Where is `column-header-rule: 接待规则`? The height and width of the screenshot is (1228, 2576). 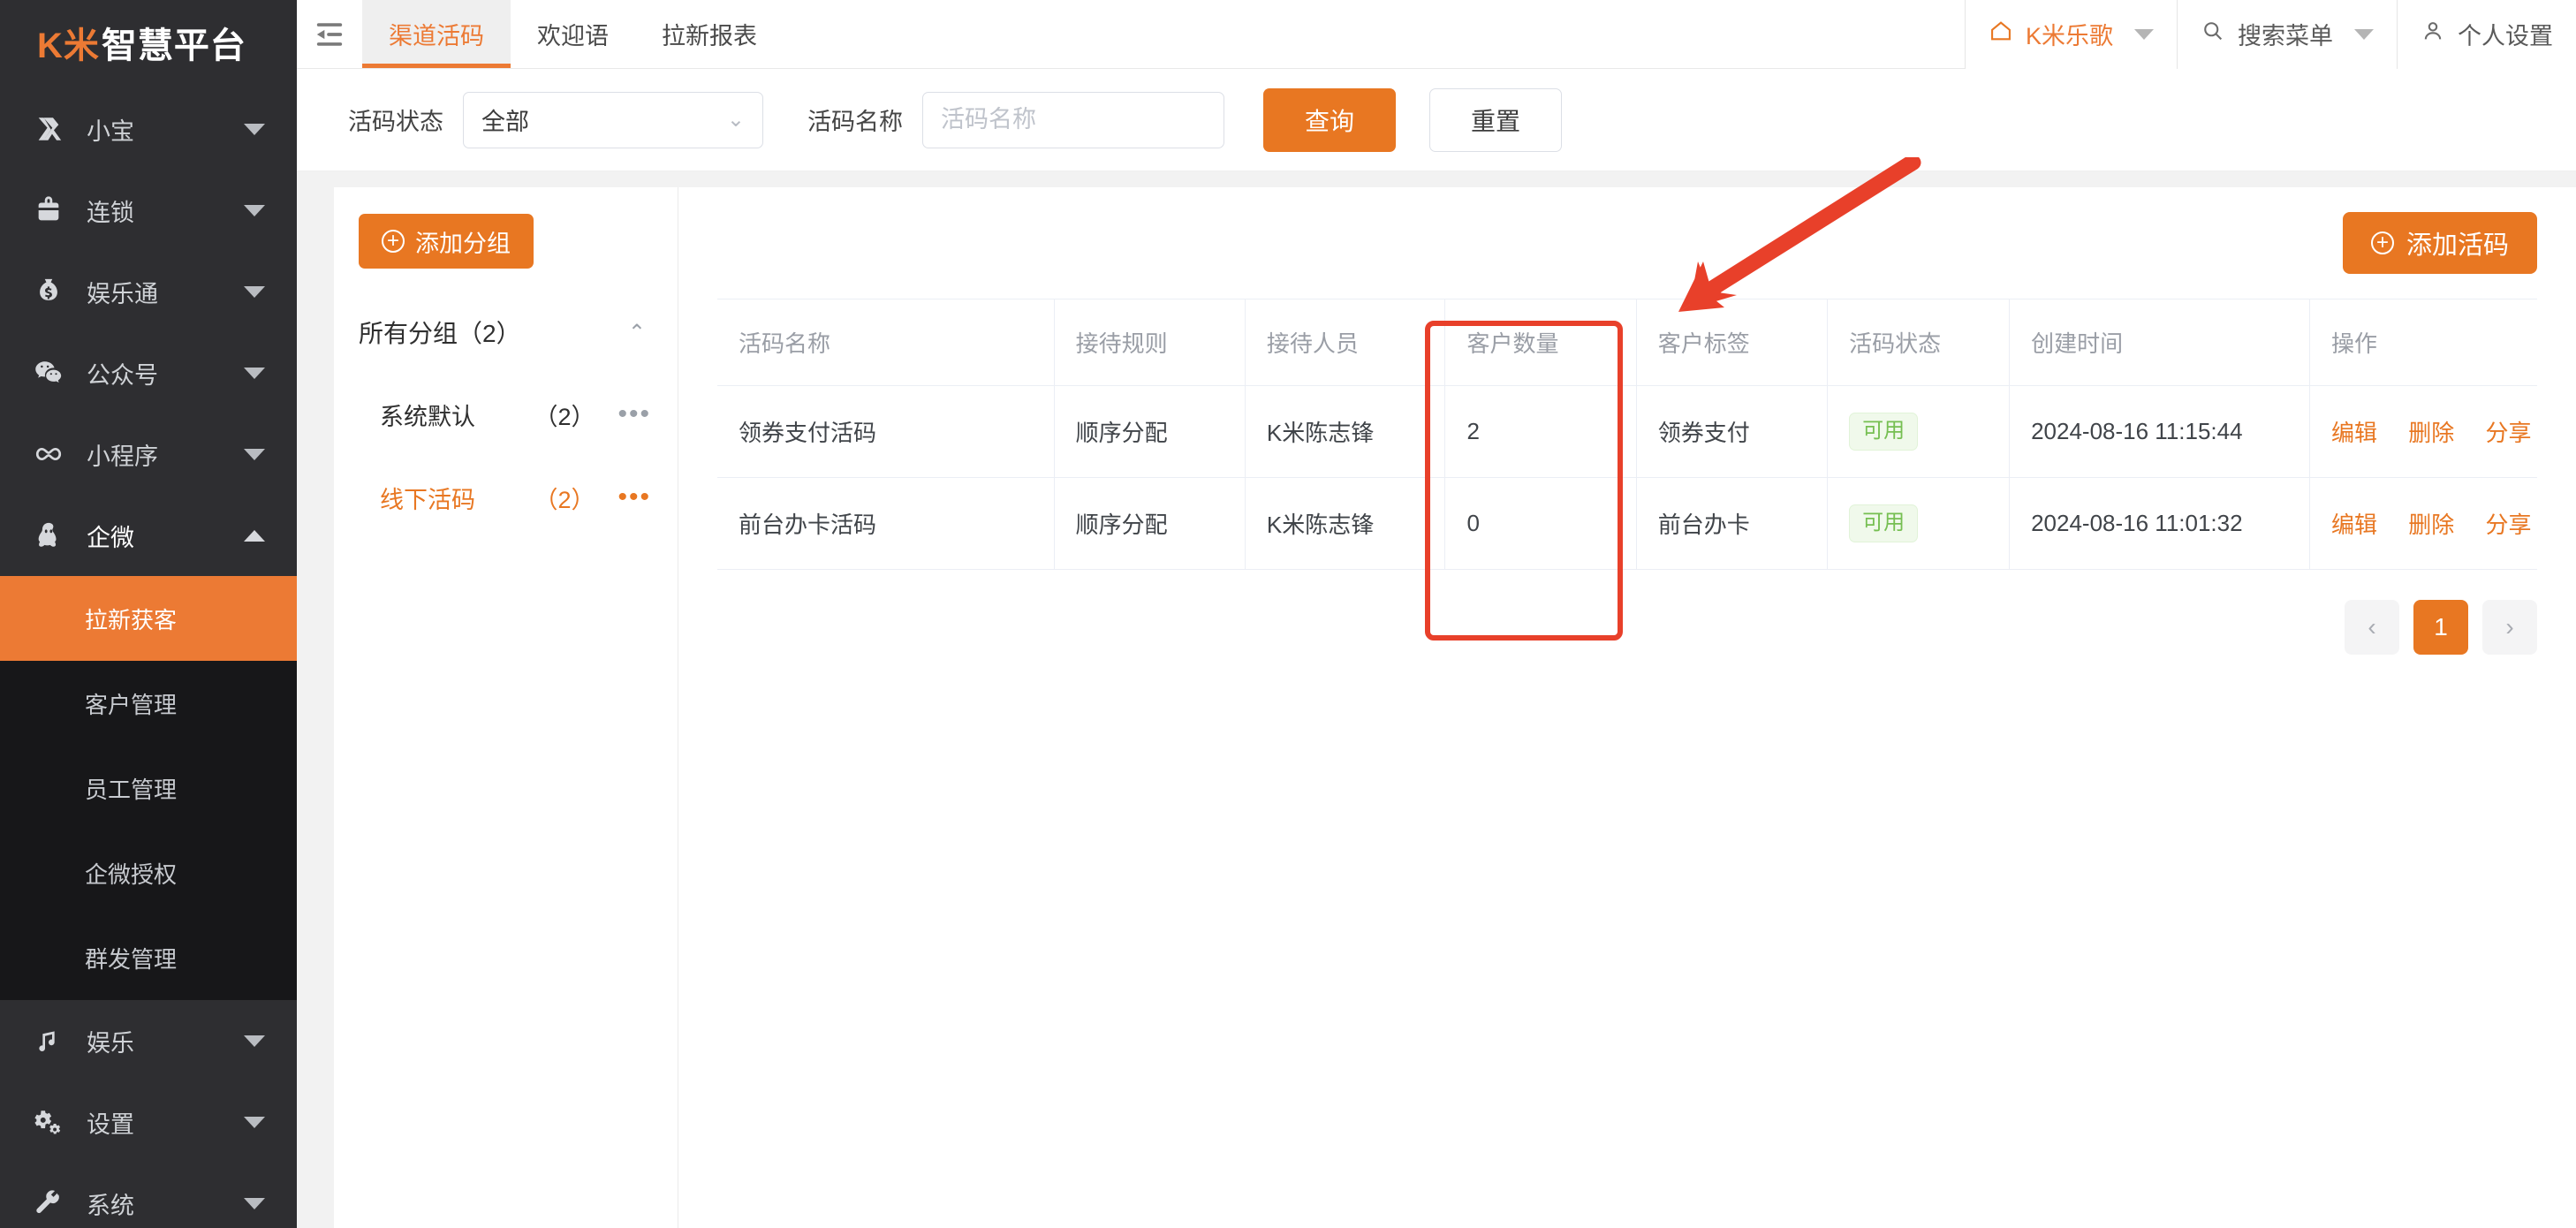 column-header-rule: 接待规则 is located at coordinates (1150, 342).